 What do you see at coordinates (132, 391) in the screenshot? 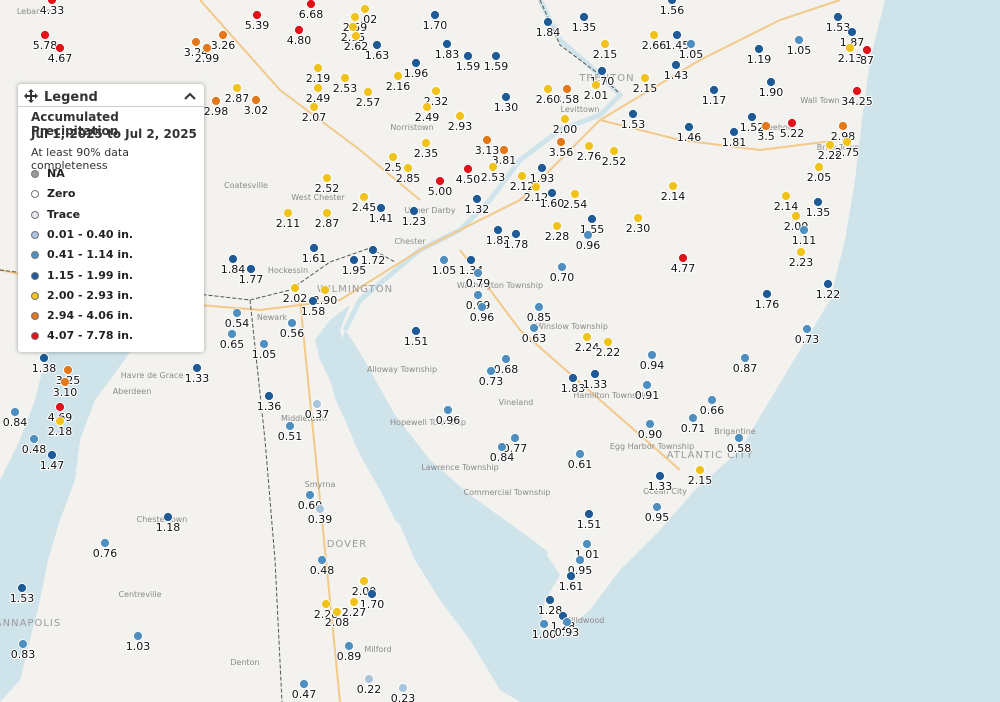
I see `place-label: Aberdeen` at bounding box center [132, 391].